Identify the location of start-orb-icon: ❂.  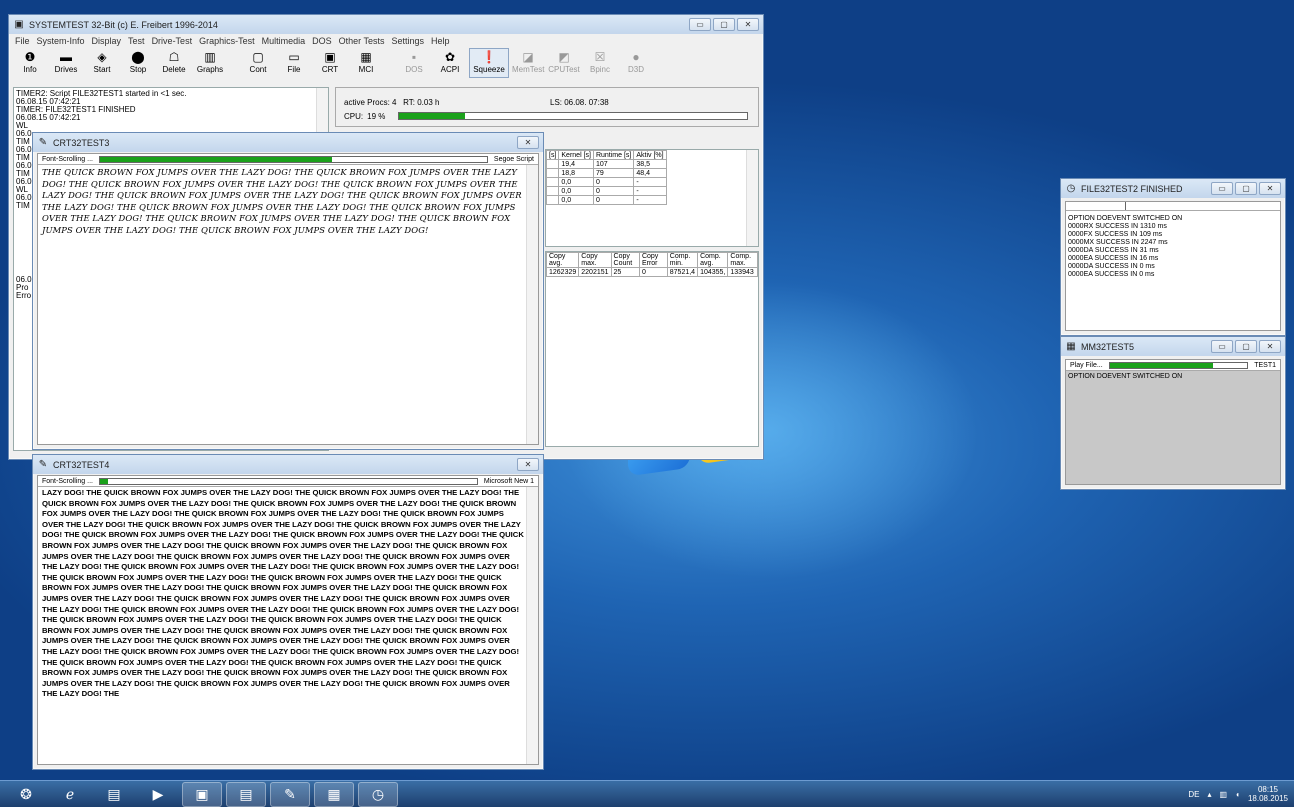
(26, 794).